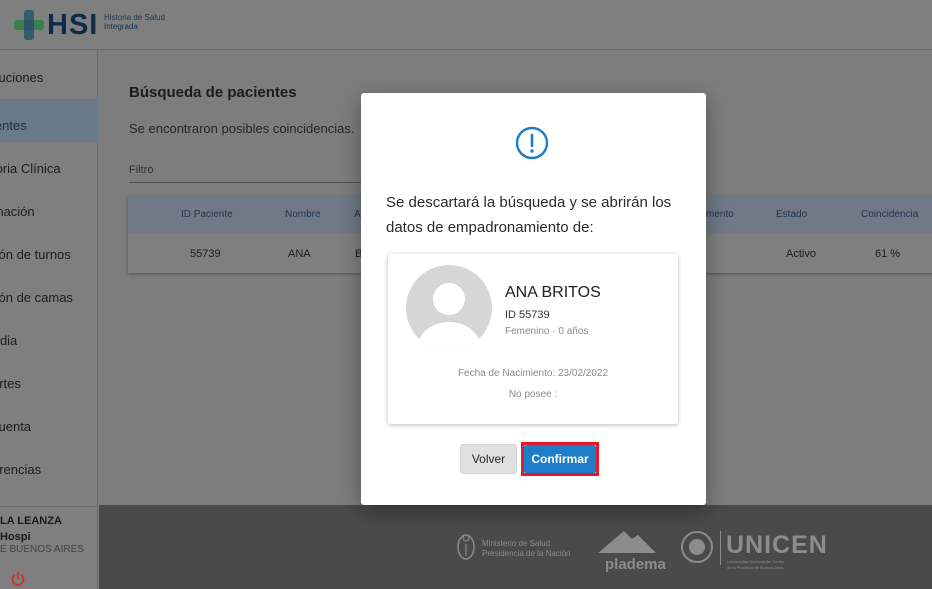  I want to click on ministry-line2: Presidencia de la Nación, so click(526, 553).